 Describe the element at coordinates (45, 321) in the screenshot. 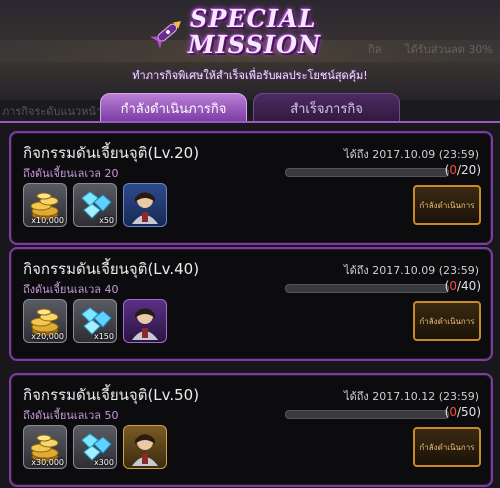

I see `reward-slot: x20,000` at that location.